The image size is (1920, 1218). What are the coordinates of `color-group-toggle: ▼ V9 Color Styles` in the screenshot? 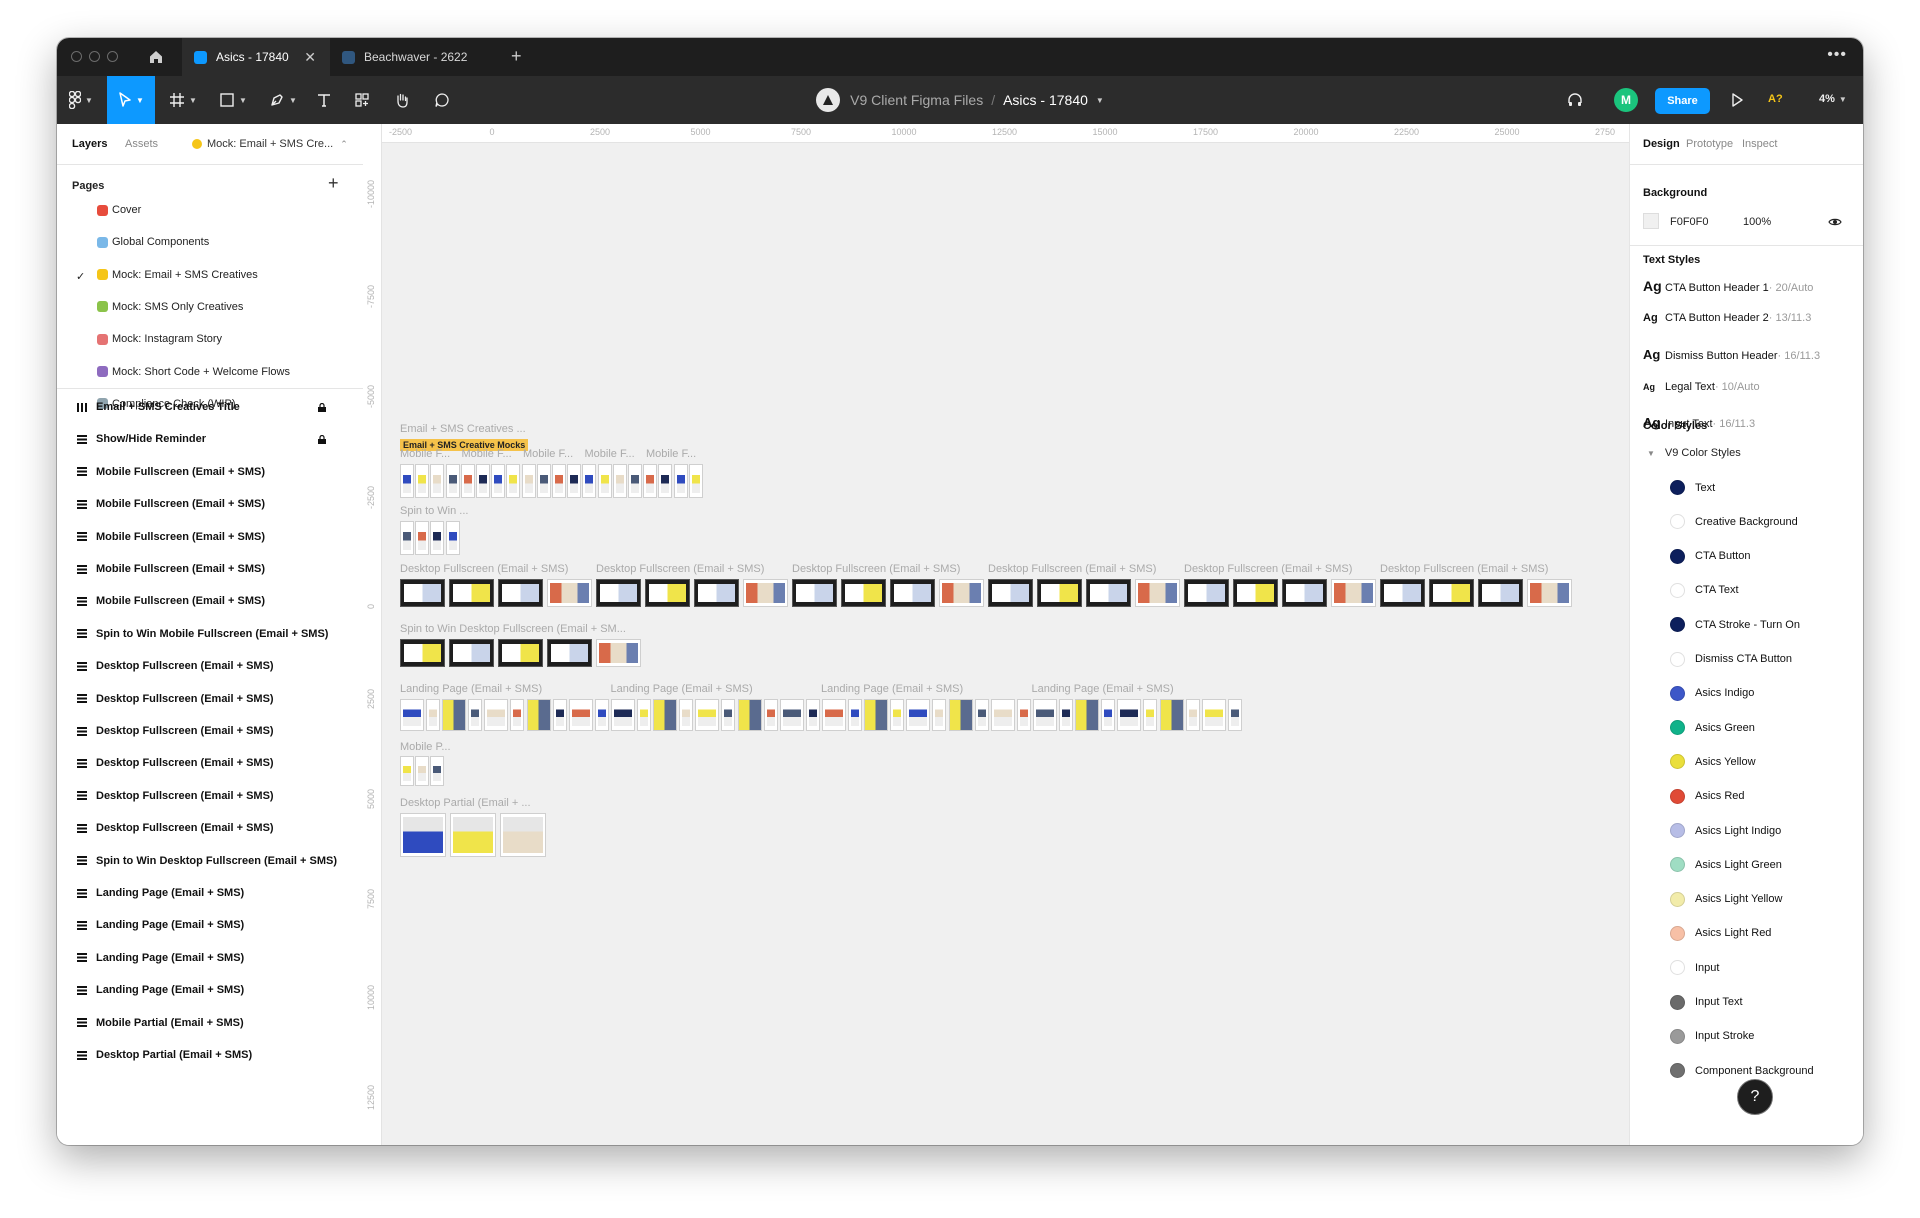 It's located at (1694, 453).